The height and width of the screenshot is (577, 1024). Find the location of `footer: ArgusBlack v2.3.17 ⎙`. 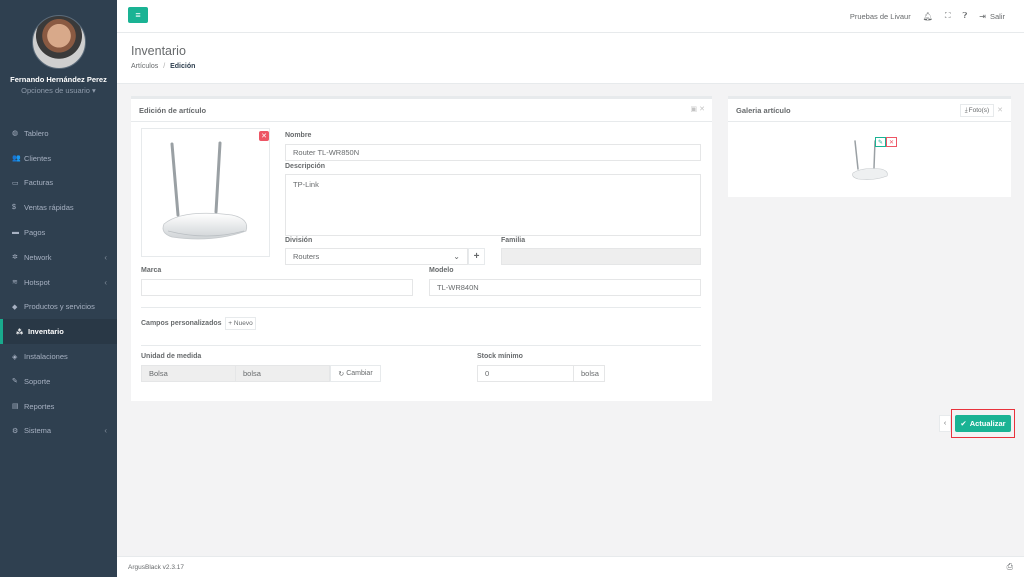

footer: ArgusBlack v2.3.17 ⎙ is located at coordinates (570, 566).